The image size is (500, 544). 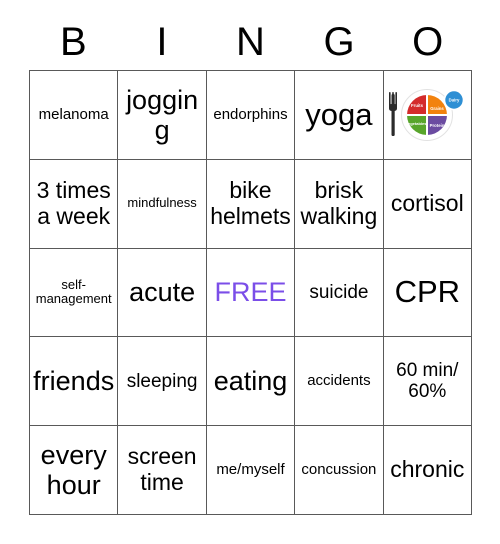 I want to click on bingo-cell-label: concussion, so click(x=339, y=469).